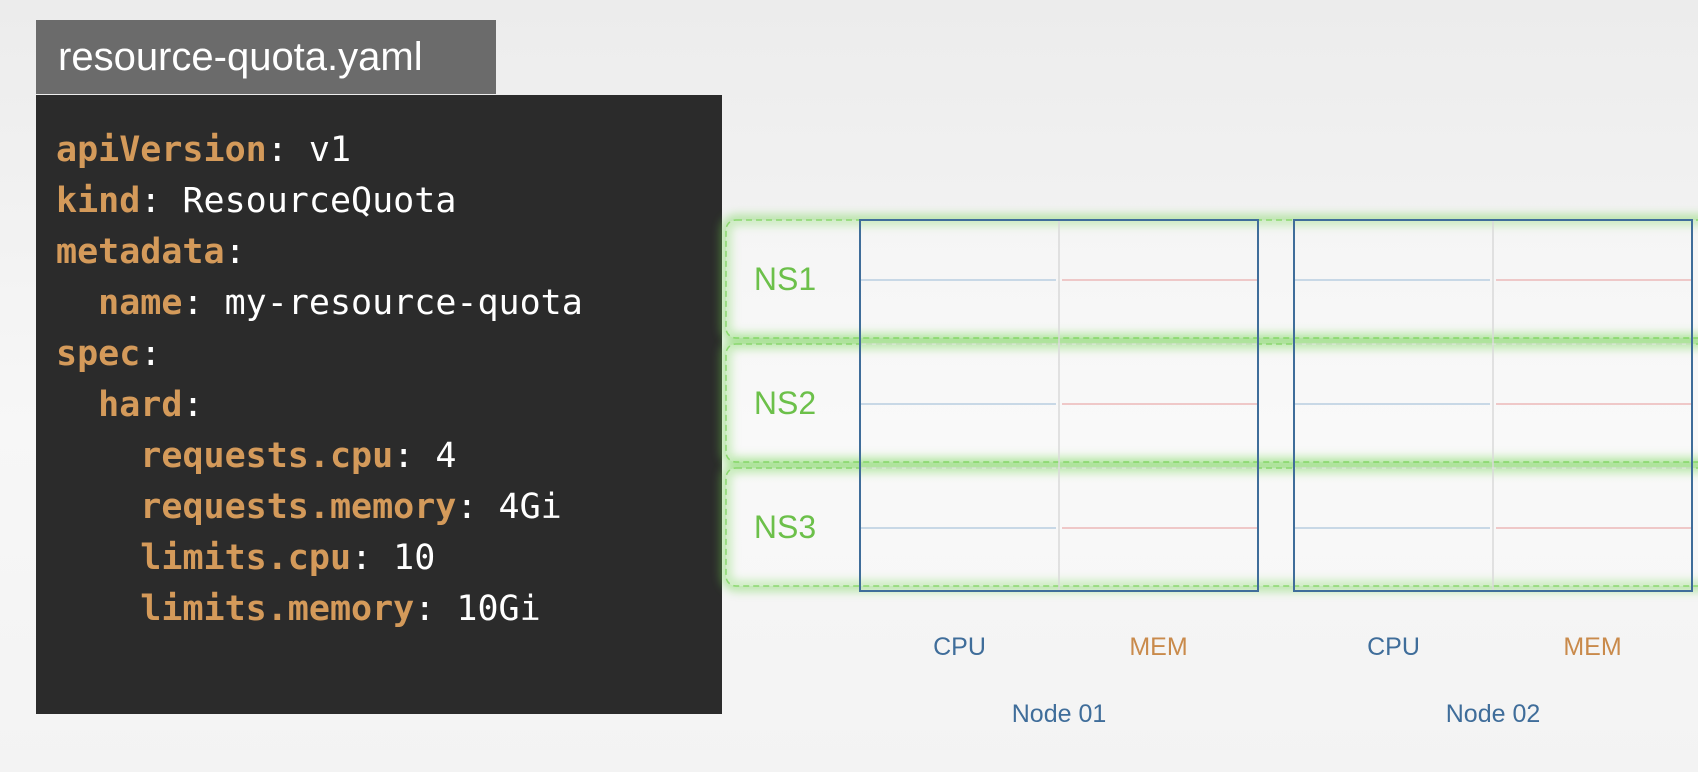  Describe the element at coordinates (1059, 714) in the screenshot. I see `node-name-label: Node 01` at that location.